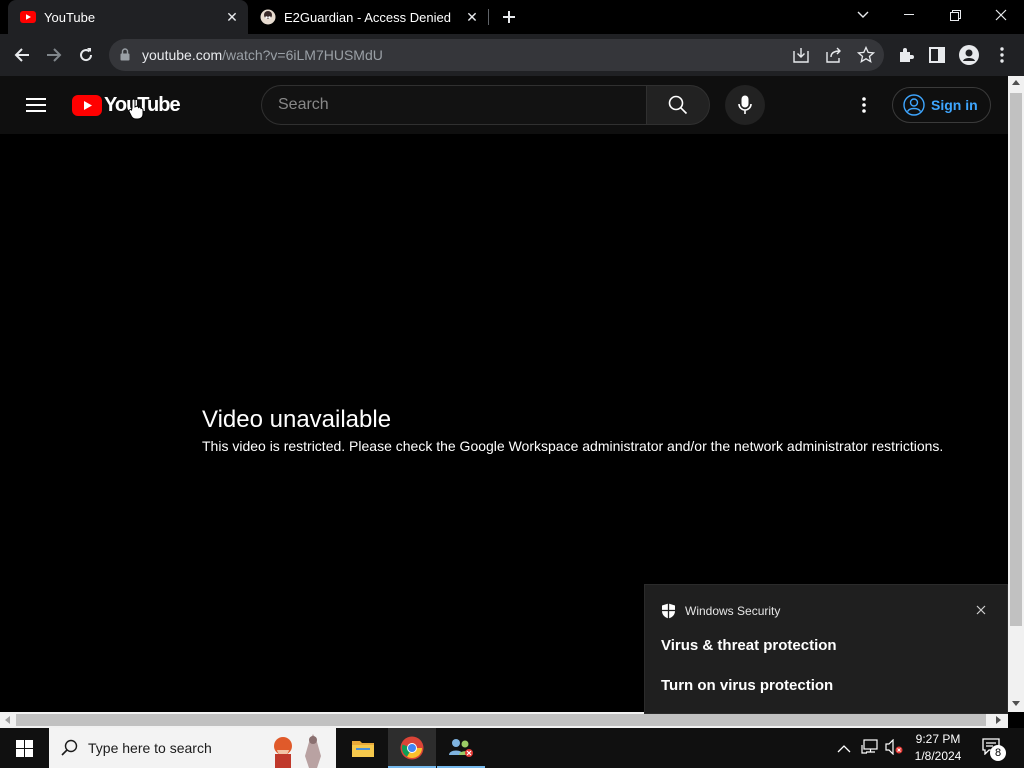  I want to click on taskbar-search-box: Type here to search, so click(192, 748).